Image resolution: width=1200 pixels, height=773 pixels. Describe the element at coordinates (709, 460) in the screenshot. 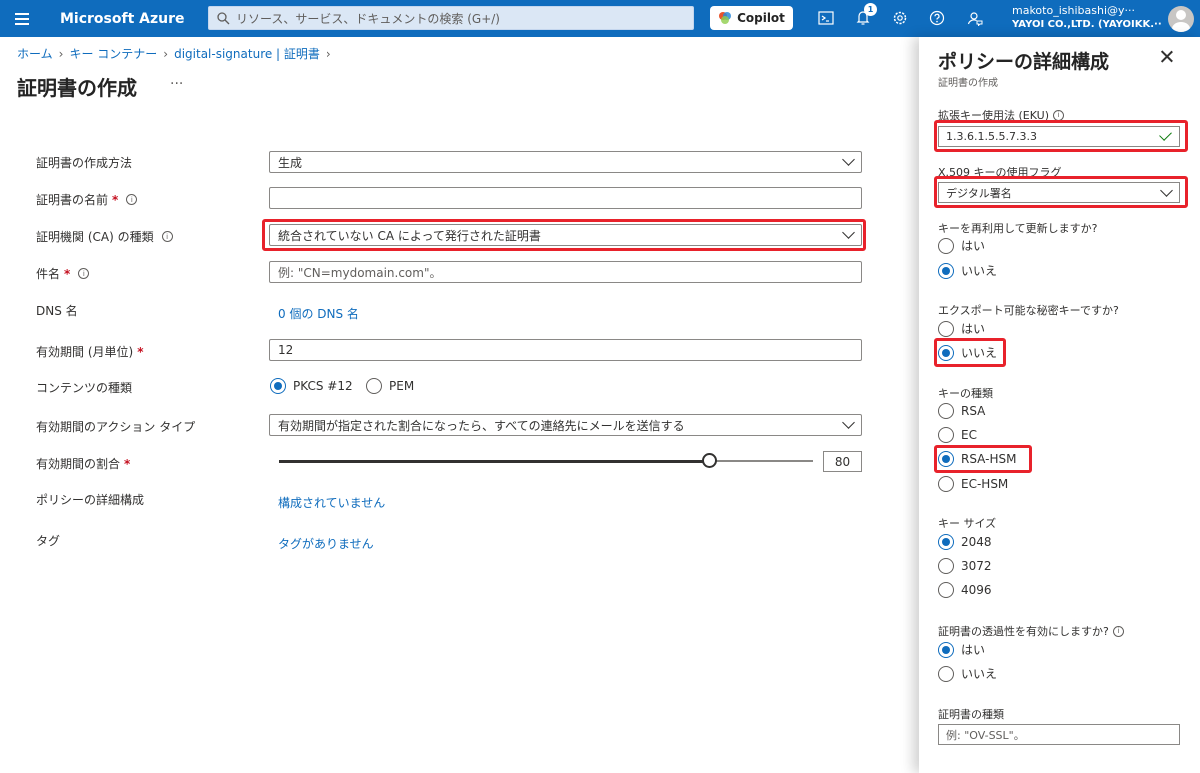

I see `slider-thumb` at that location.